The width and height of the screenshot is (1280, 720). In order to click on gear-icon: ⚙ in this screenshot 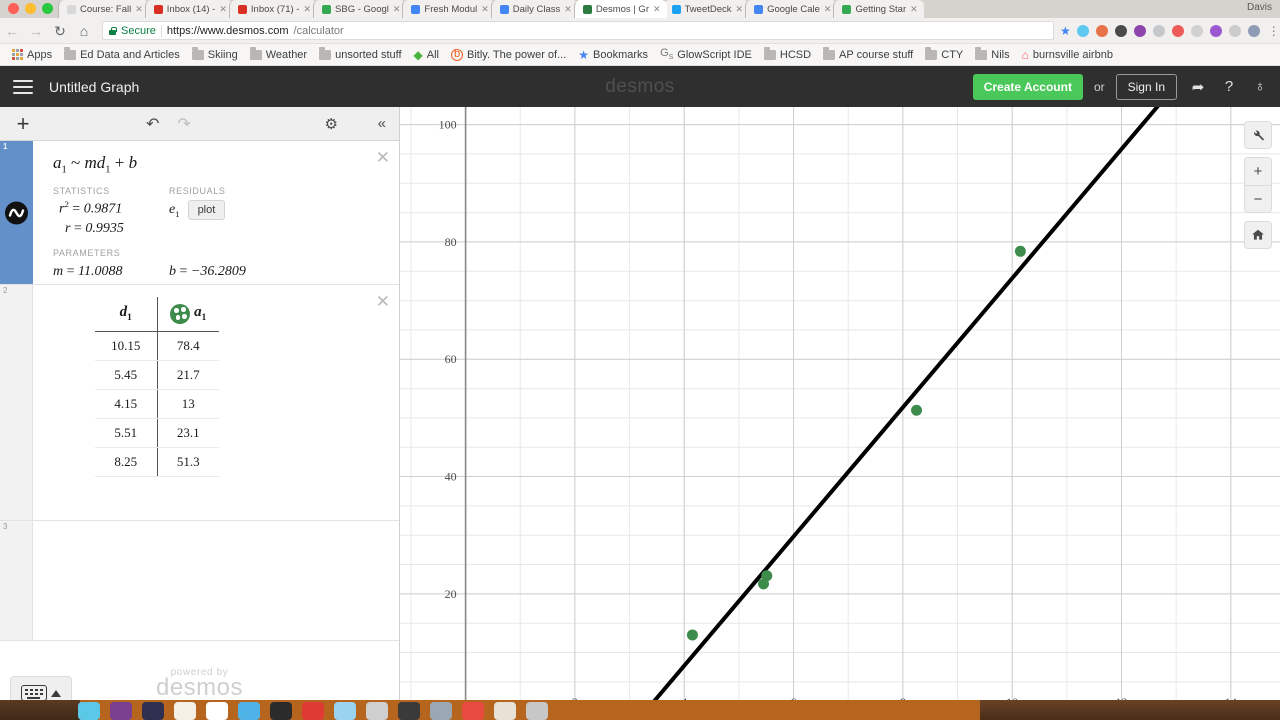, I will do `click(331, 124)`.